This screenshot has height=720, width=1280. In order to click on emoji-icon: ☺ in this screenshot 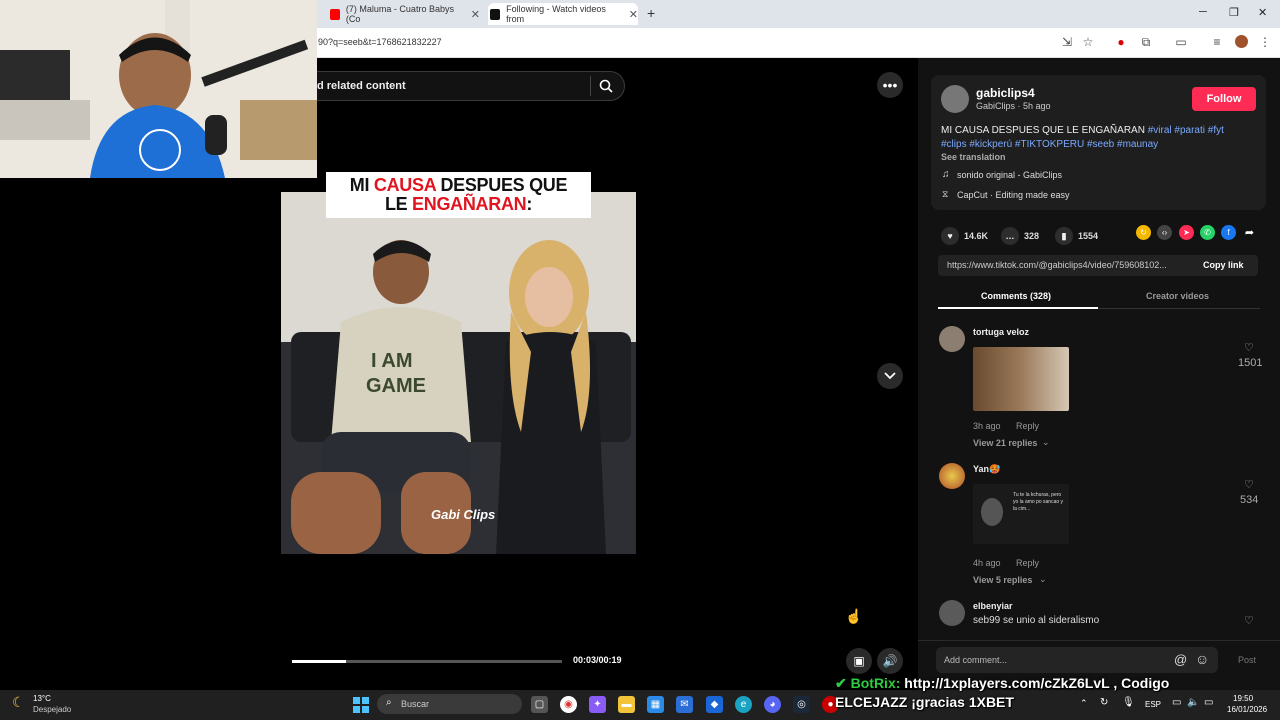, I will do `click(1202, 659)`.